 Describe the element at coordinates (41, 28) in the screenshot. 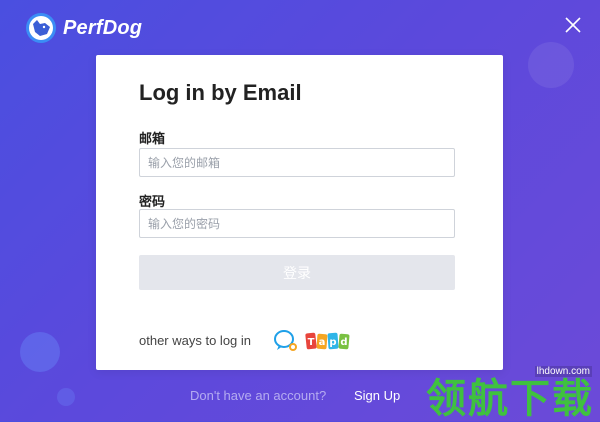

I see `perfdog-logo-icon` at that location.